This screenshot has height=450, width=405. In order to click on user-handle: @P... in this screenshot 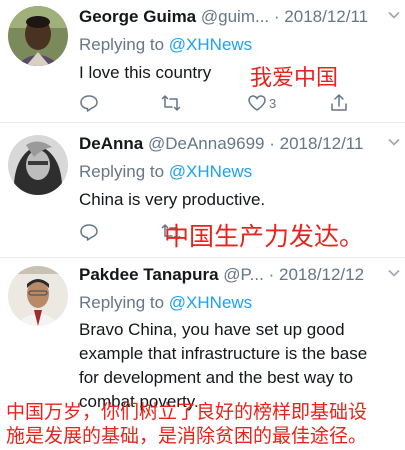, I will do `click(243, 274)`.